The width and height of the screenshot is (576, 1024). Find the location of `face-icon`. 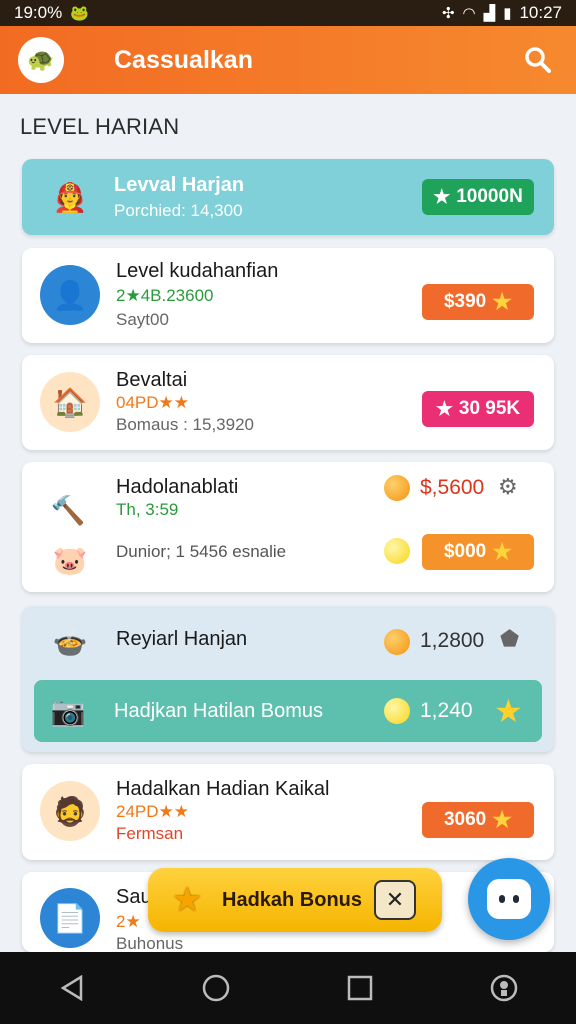

face-icon is located at coordinates (509, 899).